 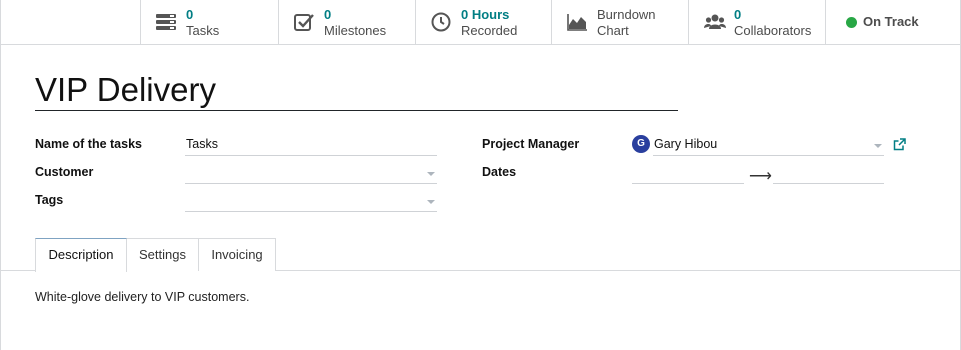 What do you see at coordinates (715, 21) in the screenshot?
I see `users-icon` at bounding box center [715, 21].